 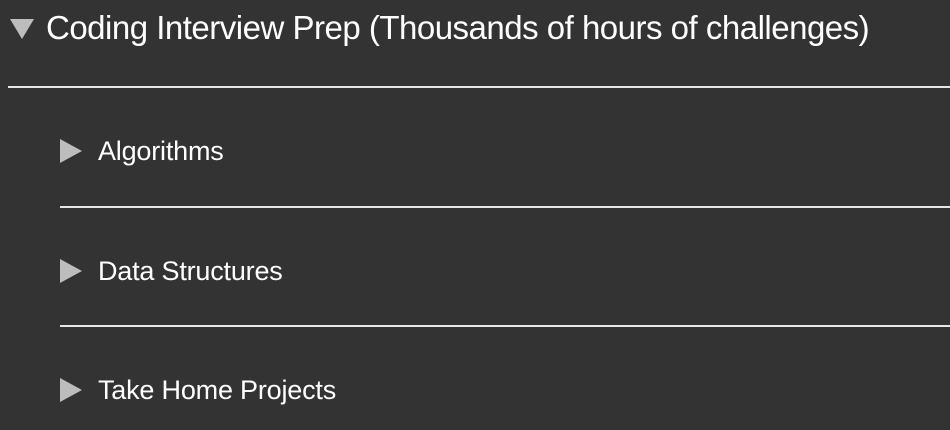 What do you see at coordinates (22, 29) in the screenshot?
I see `triangle-down-icon` at bounding box center [22, 29].